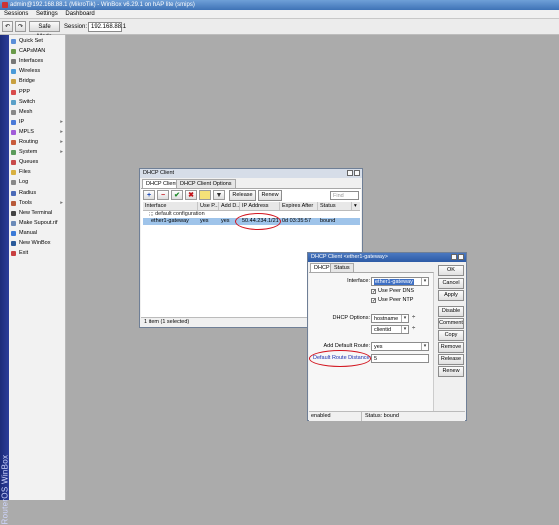 The image size is (559, 525). I want to click on sidebar-item-label: Log, so click(24, 182).